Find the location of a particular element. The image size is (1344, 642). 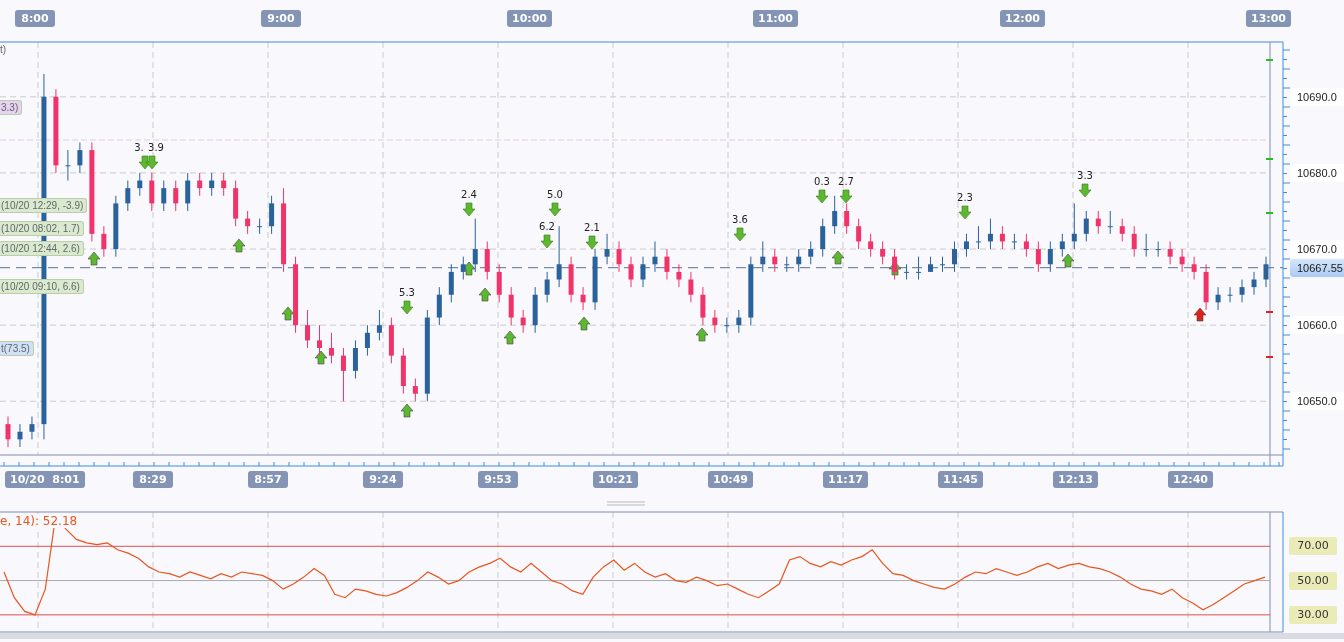

current-price-label: 10667.55 is located at coordinates (1317, 267).